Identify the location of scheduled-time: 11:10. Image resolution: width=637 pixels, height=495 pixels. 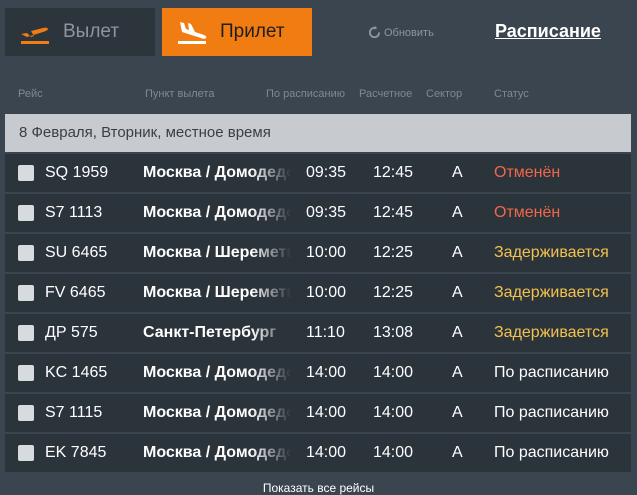
(325, 332).